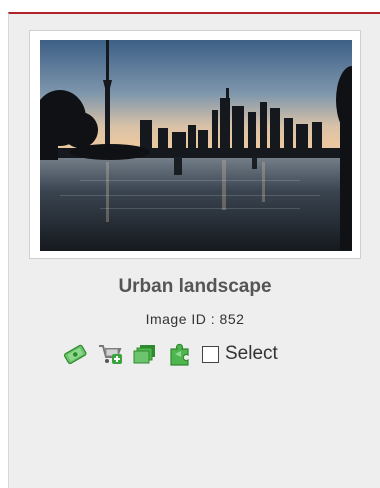  What do you see at coordinates (195, 319) in the screenshot?
I see `image-id: Image ID : 852` at bounding box center [195, 319].